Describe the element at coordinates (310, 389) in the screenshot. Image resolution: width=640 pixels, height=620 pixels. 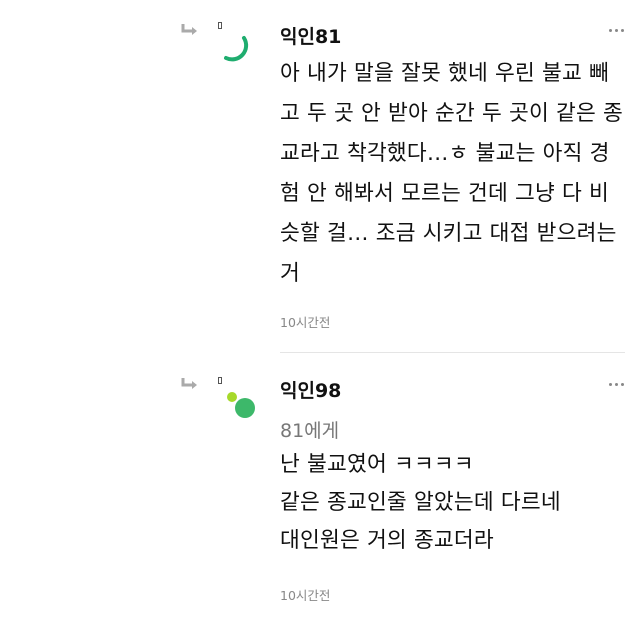
I see `comment-author: 익인98` at that location.